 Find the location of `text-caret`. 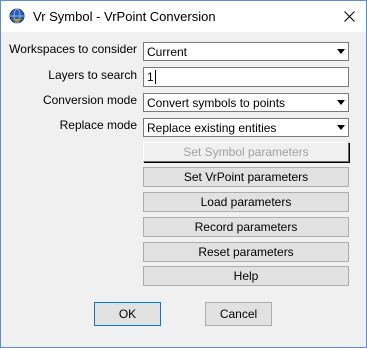

text-caret is located at coordinates (155, 77).